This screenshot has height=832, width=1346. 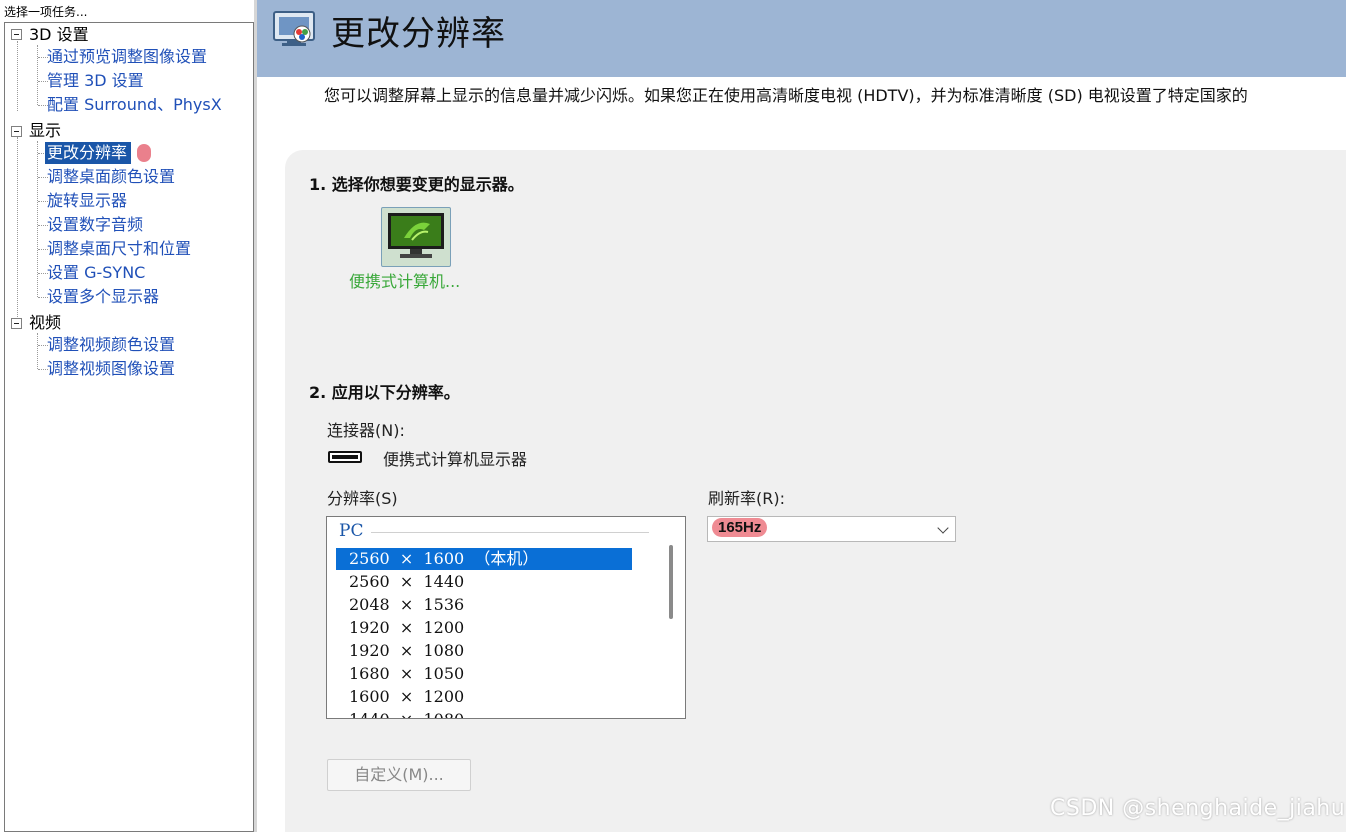 What do you see at coordinates (671, 582) in the screenshot?
I see `scrollbar-thumb` at bounding box center [671, 582].